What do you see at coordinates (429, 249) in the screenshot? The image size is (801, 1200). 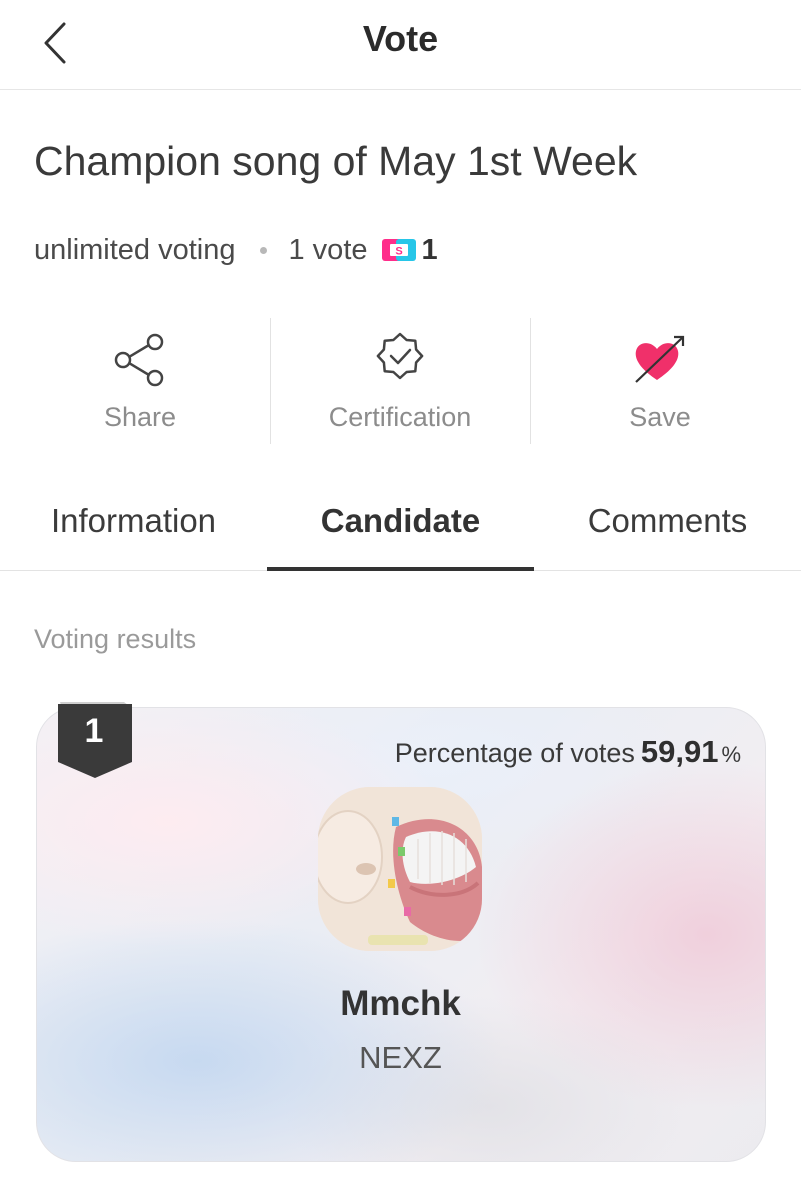 I see `coin-count: 1` at bounding box center [429, 249].